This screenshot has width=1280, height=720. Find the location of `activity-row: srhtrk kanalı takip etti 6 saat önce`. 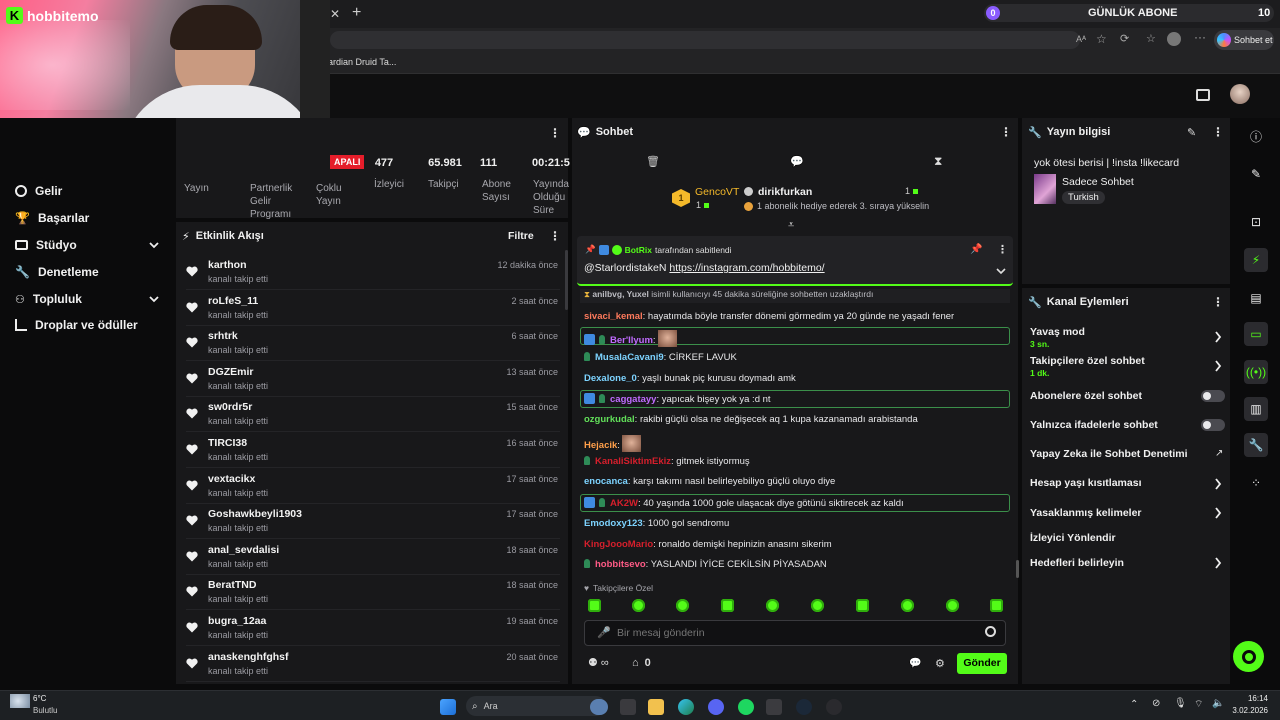

activity-row: srhtrk kanalı takip etti 6 saat önce is located at coordinates (373, 344).